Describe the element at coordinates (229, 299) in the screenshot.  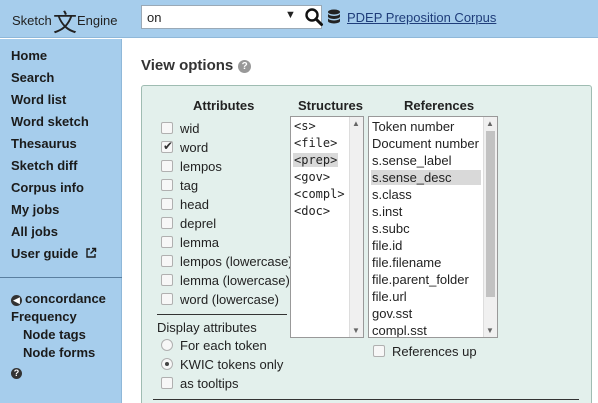
I see `attribute-label: word (lowercase)` at that location.